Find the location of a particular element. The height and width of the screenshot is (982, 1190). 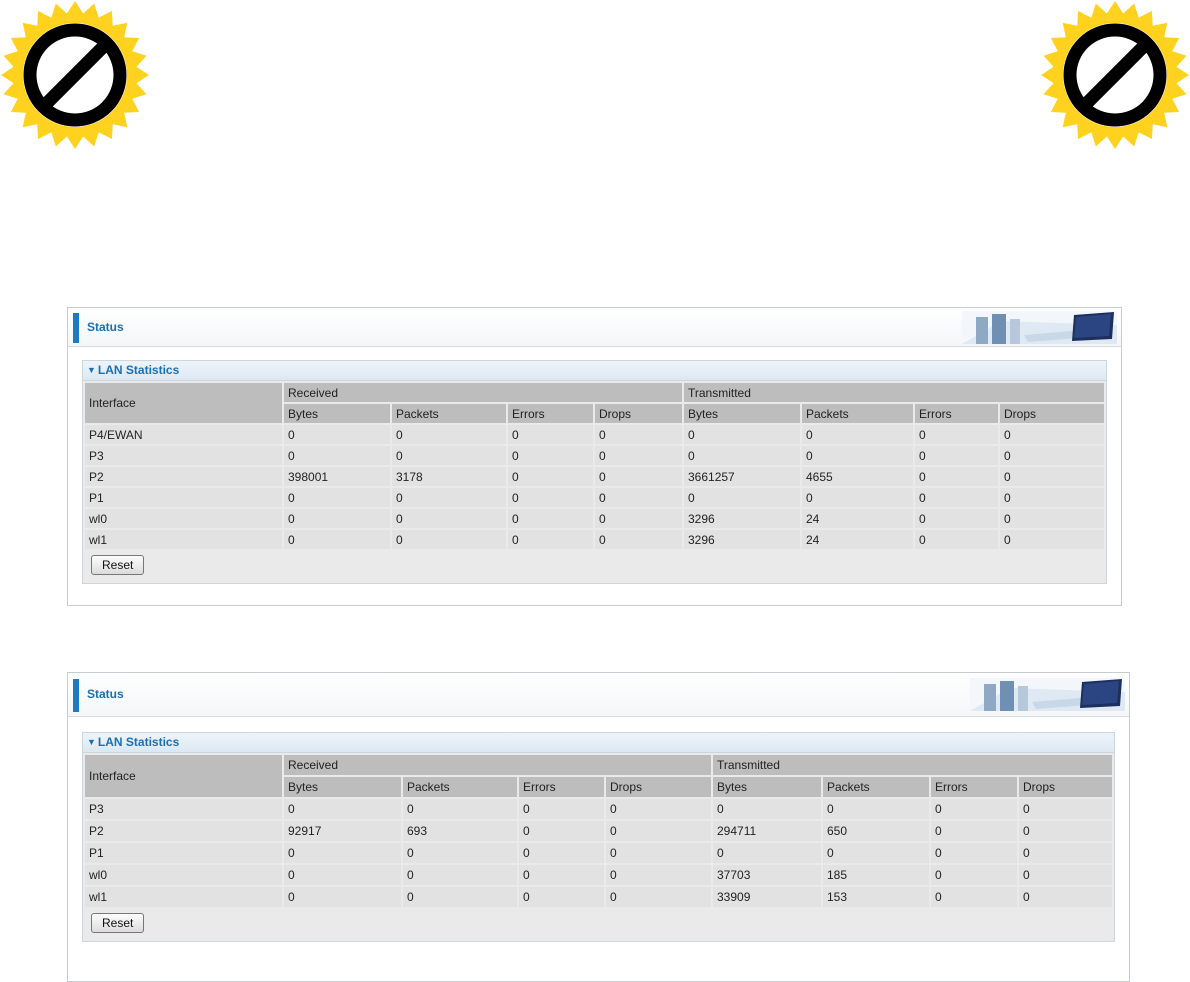

interface-name-cell: wl0 is located at coordinates (183, 518).